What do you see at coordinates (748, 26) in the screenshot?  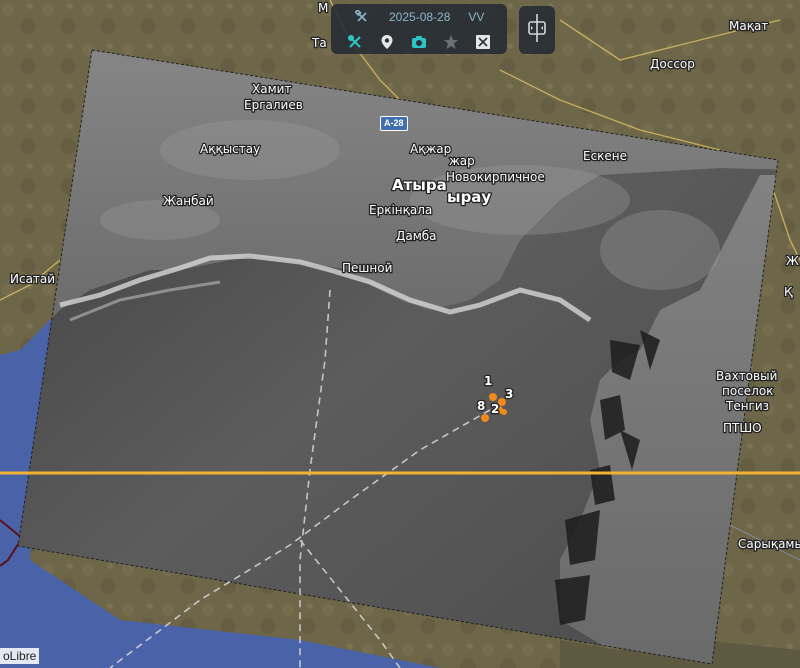 I see `place-label: Мақат` at bounding box center [748, 26].